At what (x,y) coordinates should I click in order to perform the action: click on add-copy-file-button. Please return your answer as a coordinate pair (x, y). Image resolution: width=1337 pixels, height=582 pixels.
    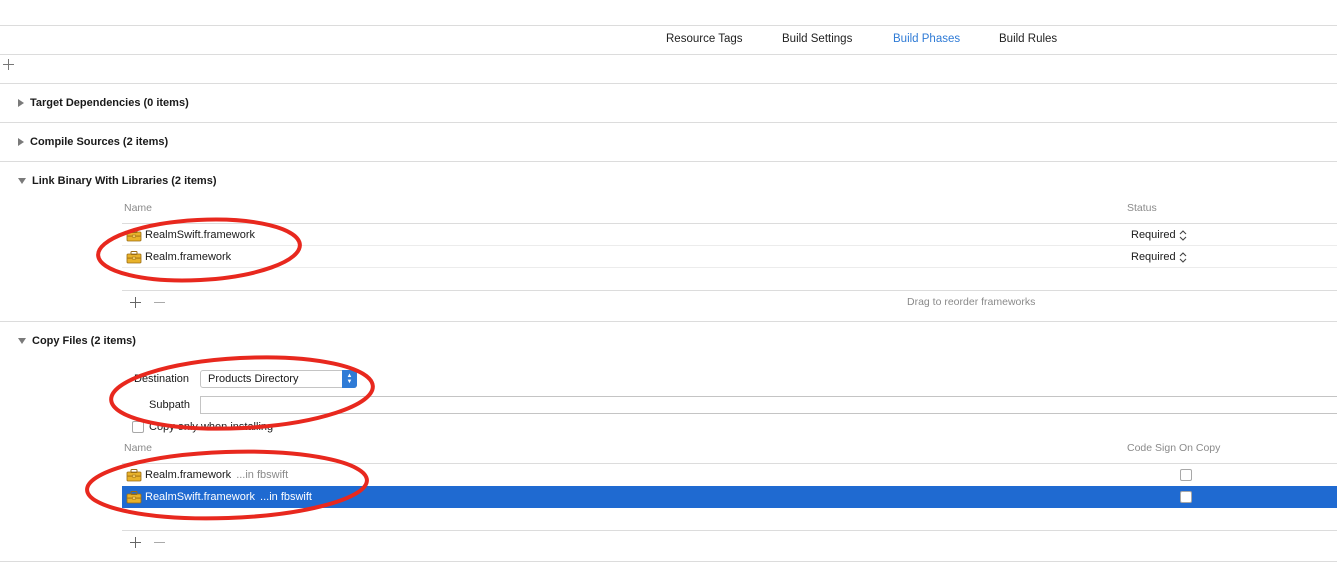
    Looking at the image, I should click on (135, 542).